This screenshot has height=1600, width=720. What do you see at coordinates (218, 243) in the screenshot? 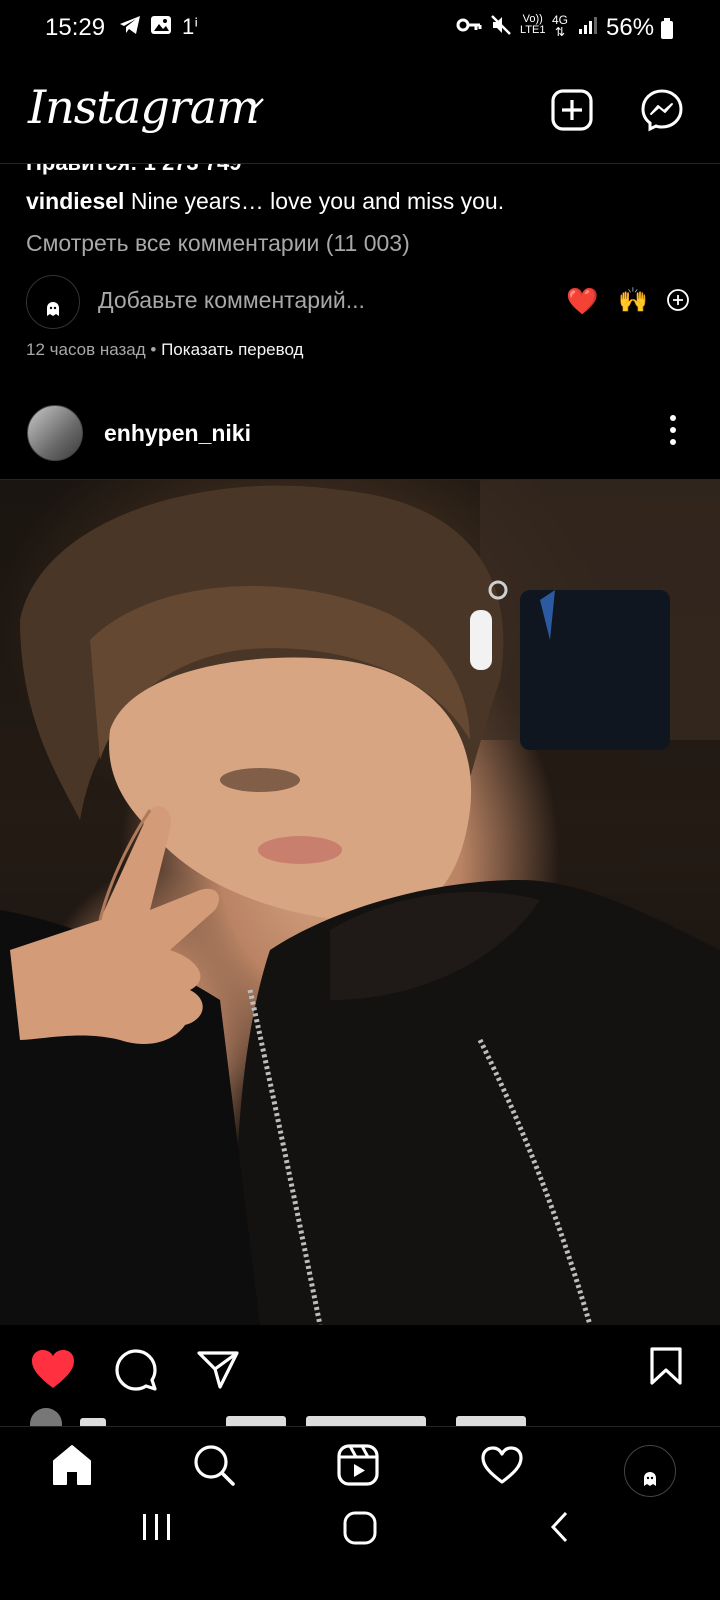
I see `view-all-comments-link: Смотреть все комментарии (11 003)` at bounding box center [218, 243].